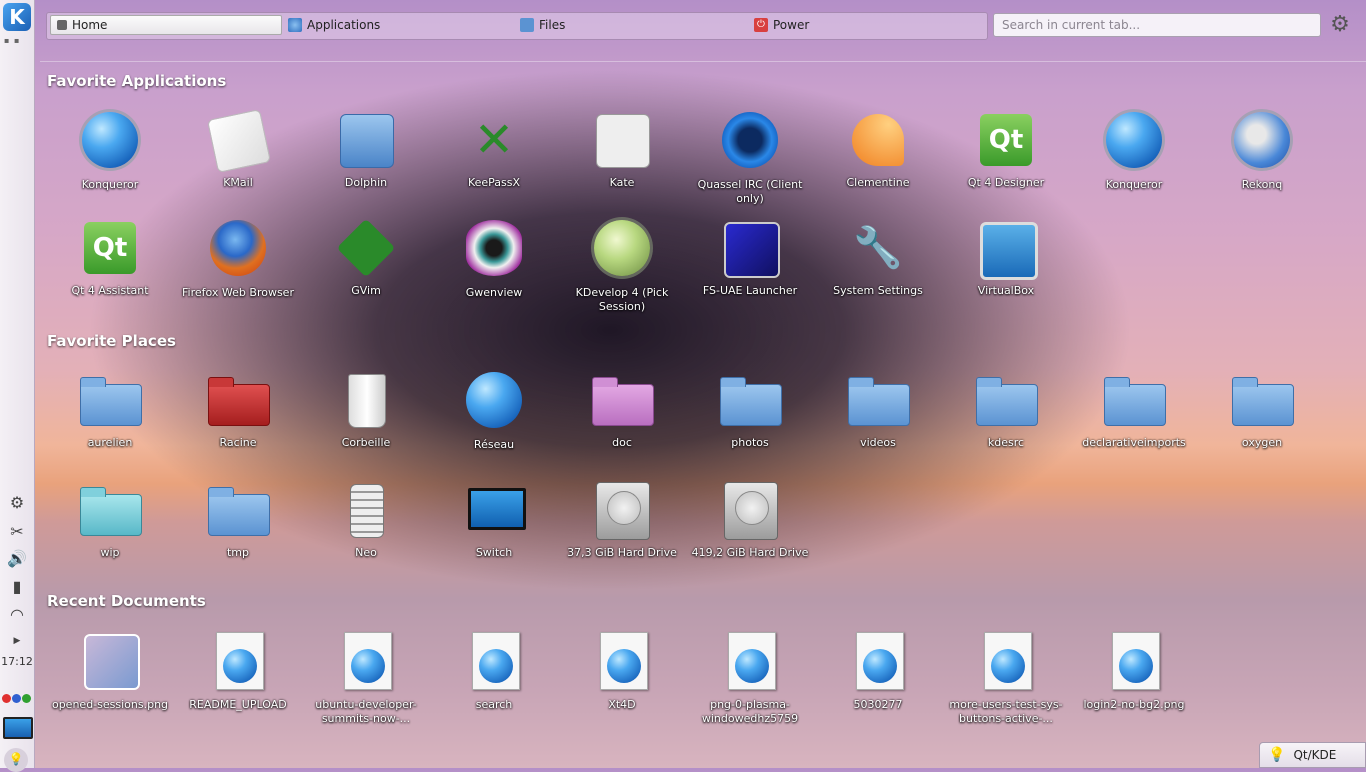  I want to click on network-manager-icon: ⚙, so click(17, 503).